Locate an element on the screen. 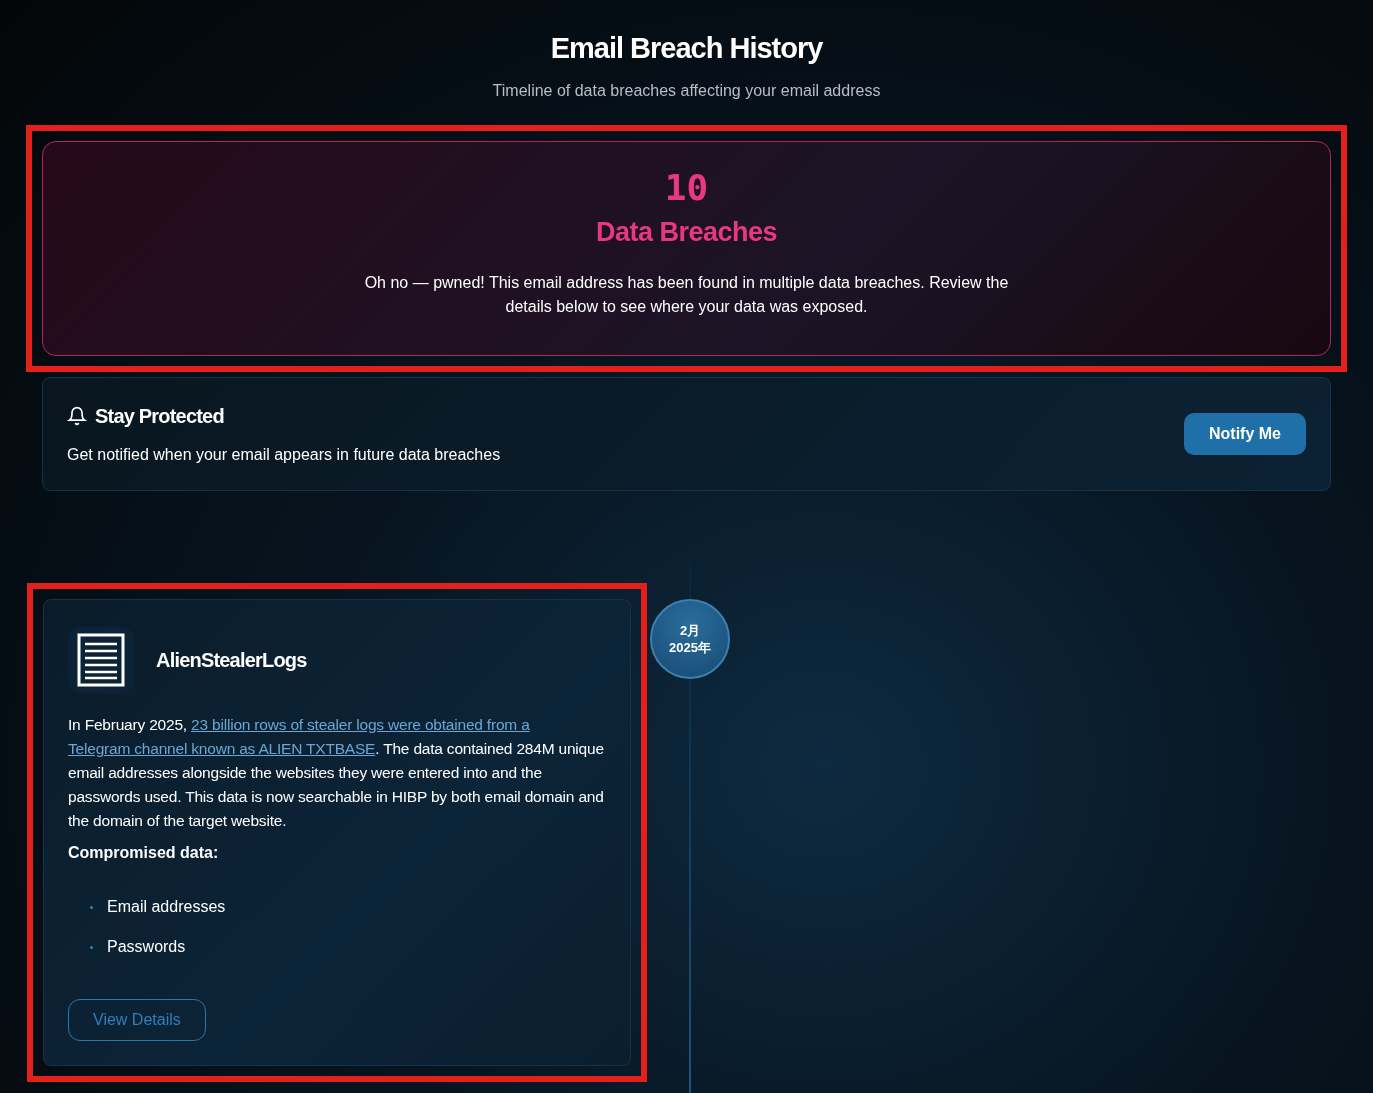 The width and height of the screenshot is (1373, 1093). breach-name: AlienStealerLogs is located at coordinates (231, 660).